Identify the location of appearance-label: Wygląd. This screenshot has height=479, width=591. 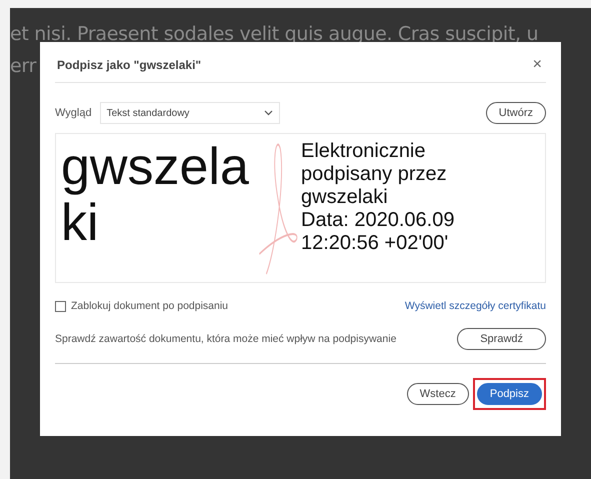
(73, 113).